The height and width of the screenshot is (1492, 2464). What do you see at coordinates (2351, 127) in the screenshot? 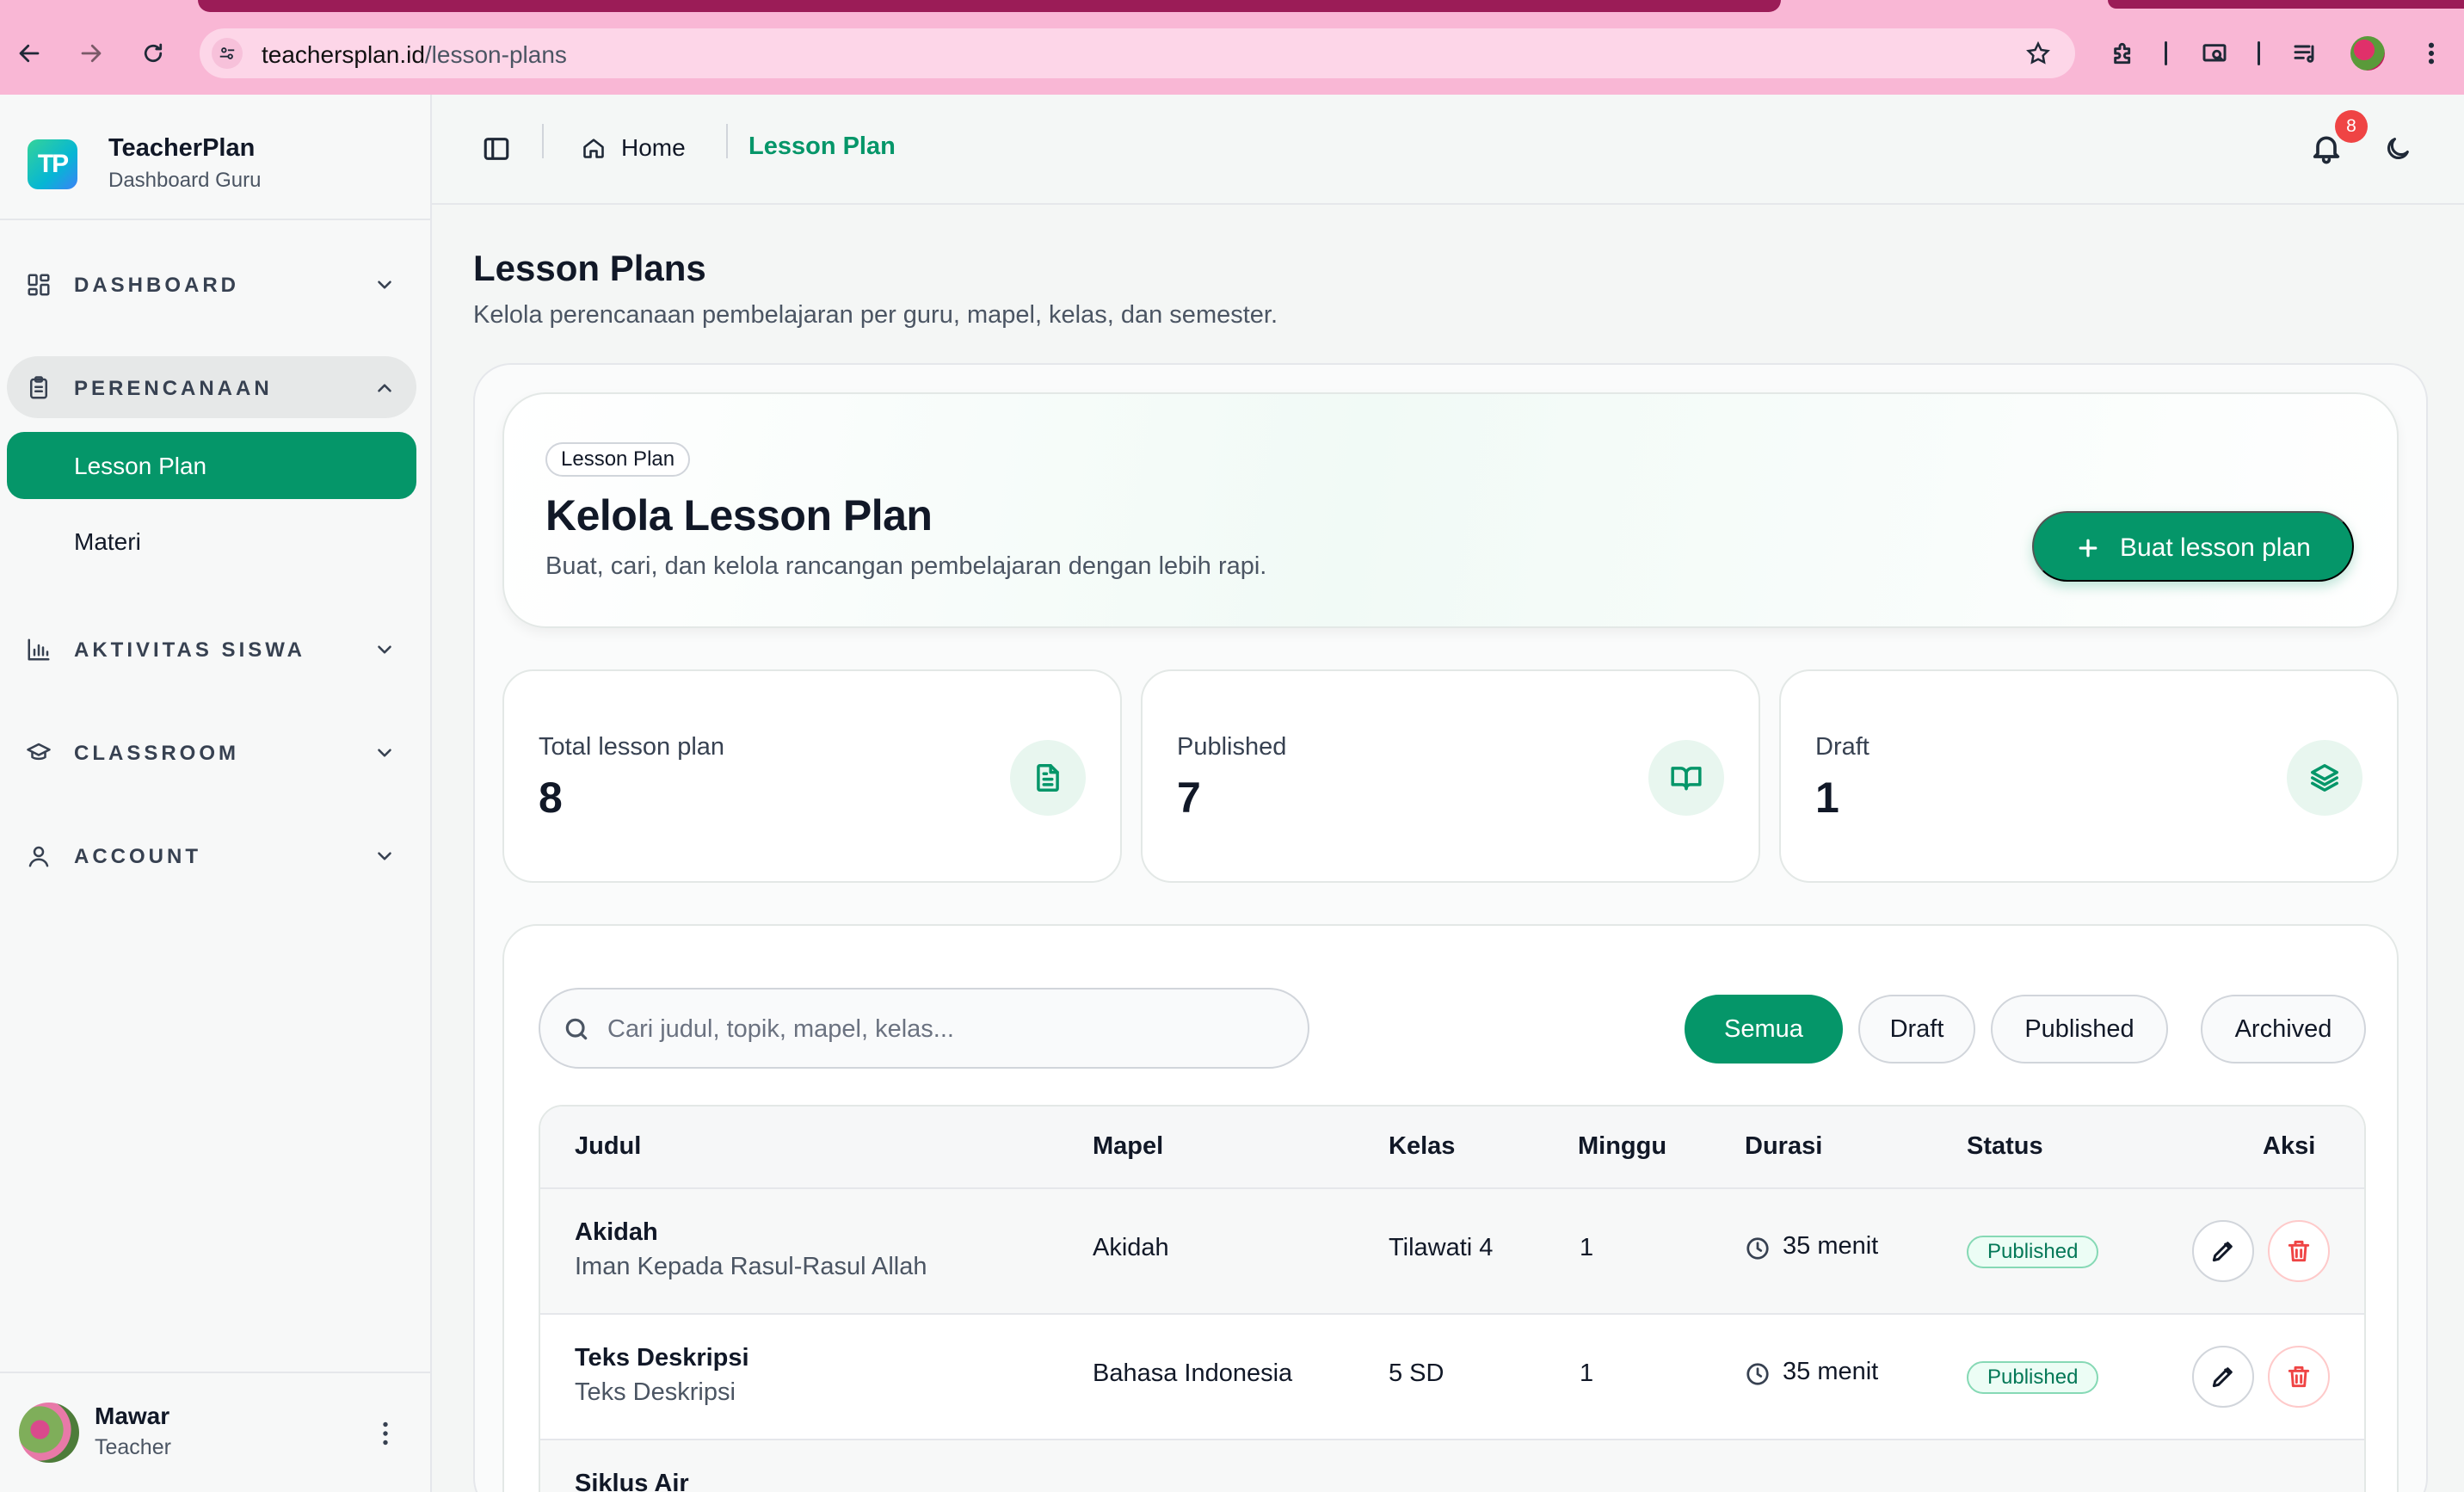
I see `notification-badge: 8` at bounding box center [2351, 127].